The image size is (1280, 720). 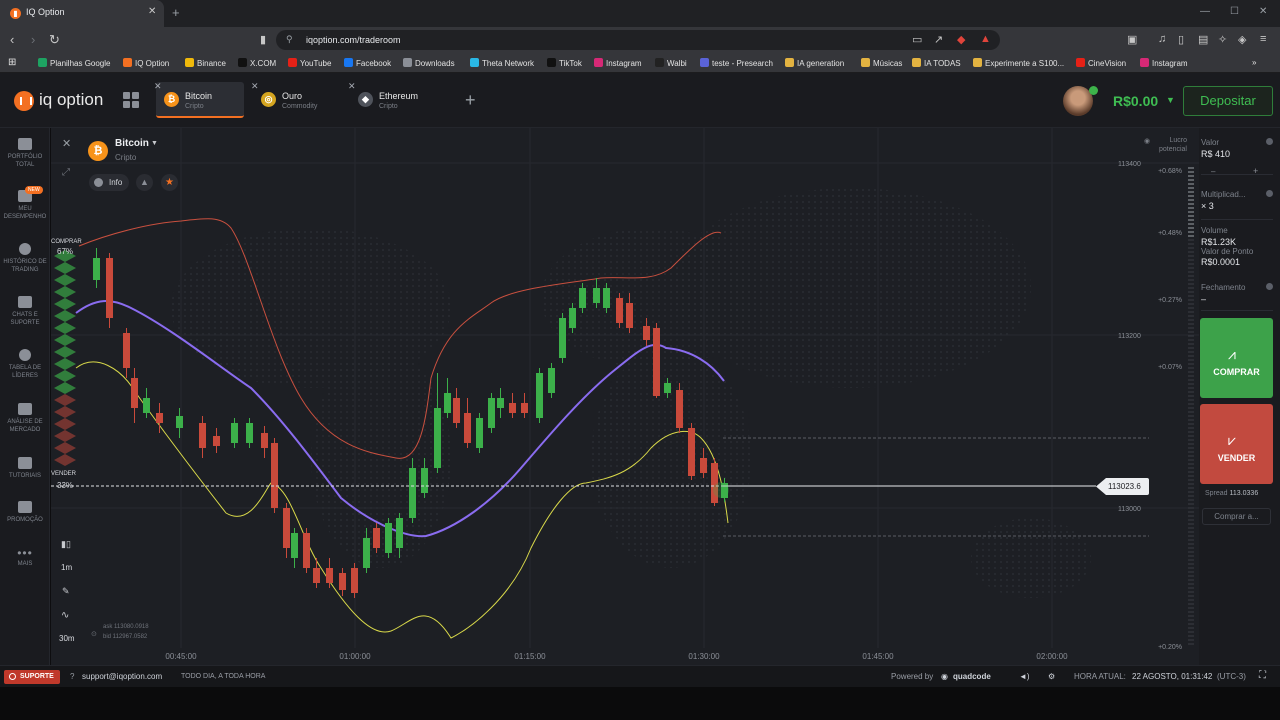 I want to click on bell-icon: ▲, so click(x=144, y=182).